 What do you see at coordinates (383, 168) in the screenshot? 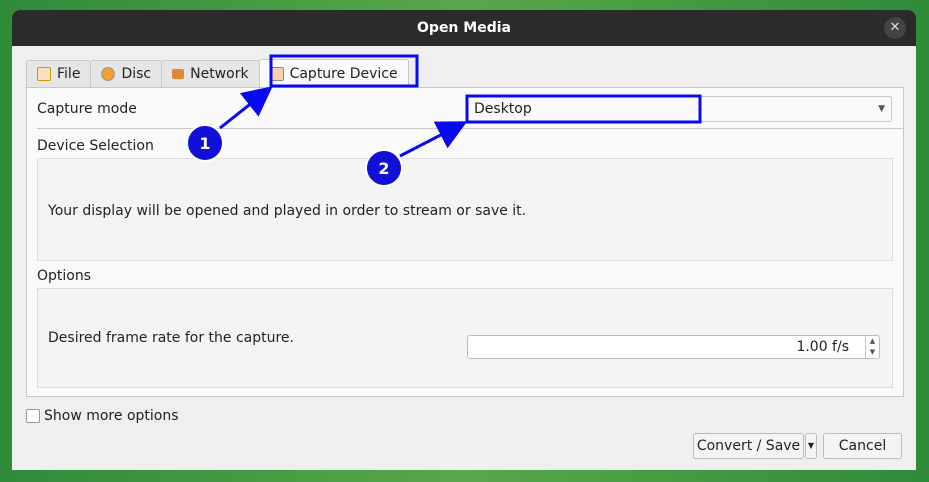
I see `marker-2-label: 2` at bounding box center [383, 168].